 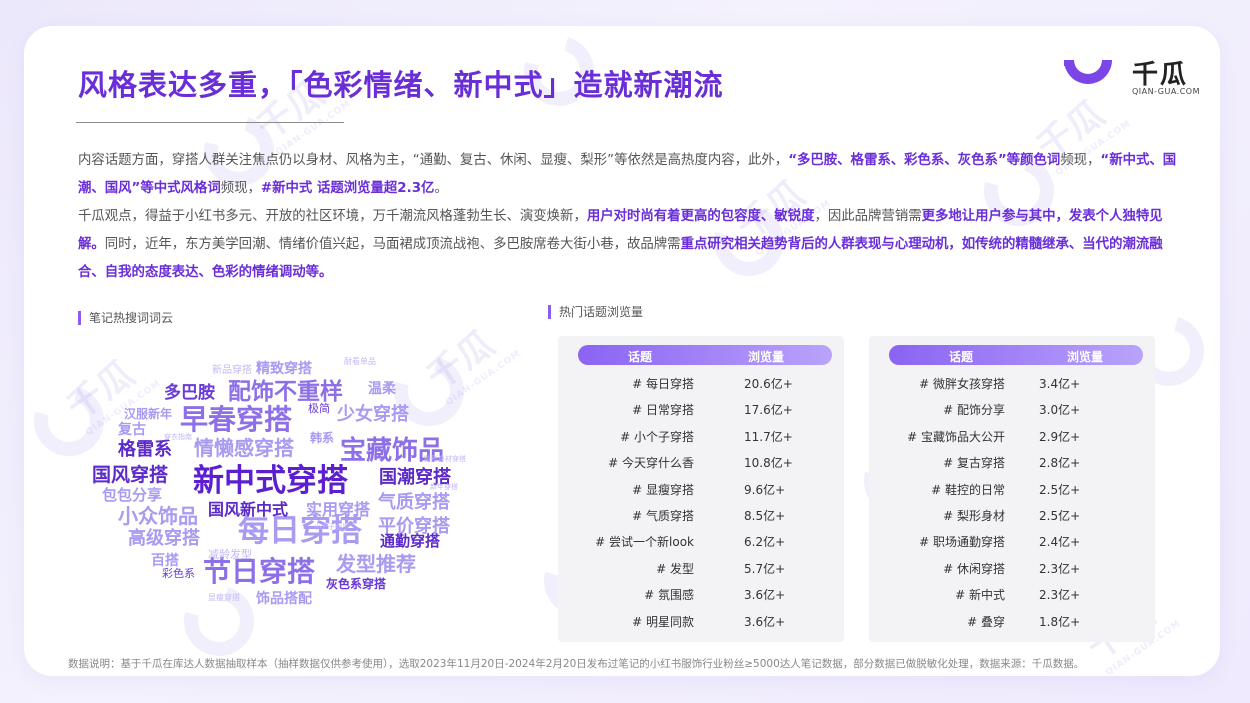 I want to click on page-title: 风格表达多重，「色彩情绪、新中式」造就新潮流, so click(x=401, y=85).